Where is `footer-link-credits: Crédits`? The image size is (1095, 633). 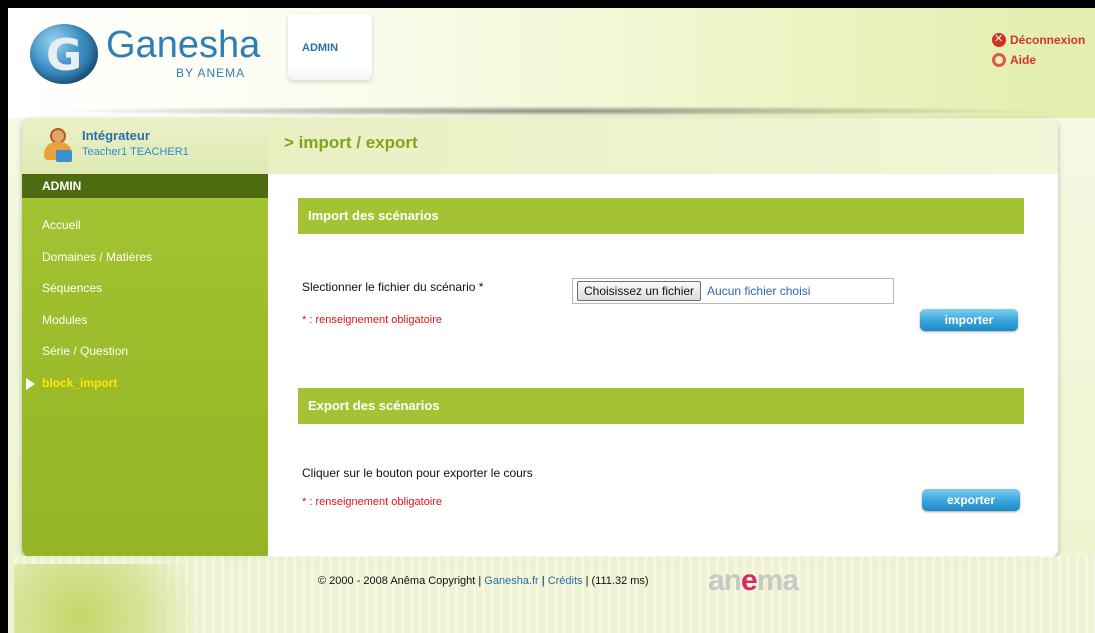
footer-link-credits: Crédits is located at coordinates (565, 581).